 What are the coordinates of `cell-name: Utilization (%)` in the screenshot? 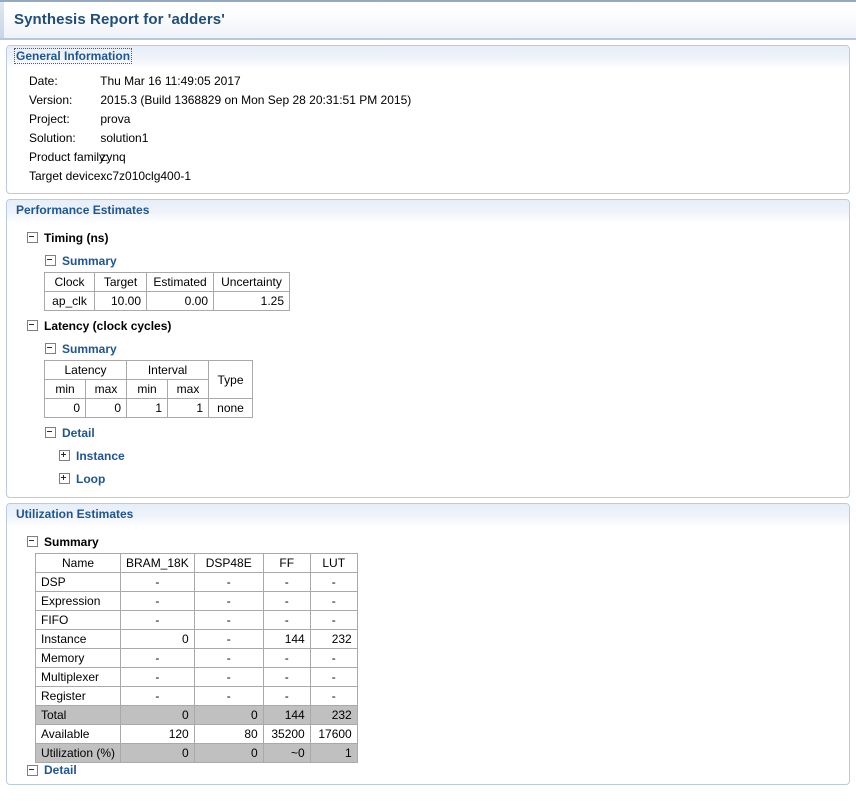 It's located at (78, 753).